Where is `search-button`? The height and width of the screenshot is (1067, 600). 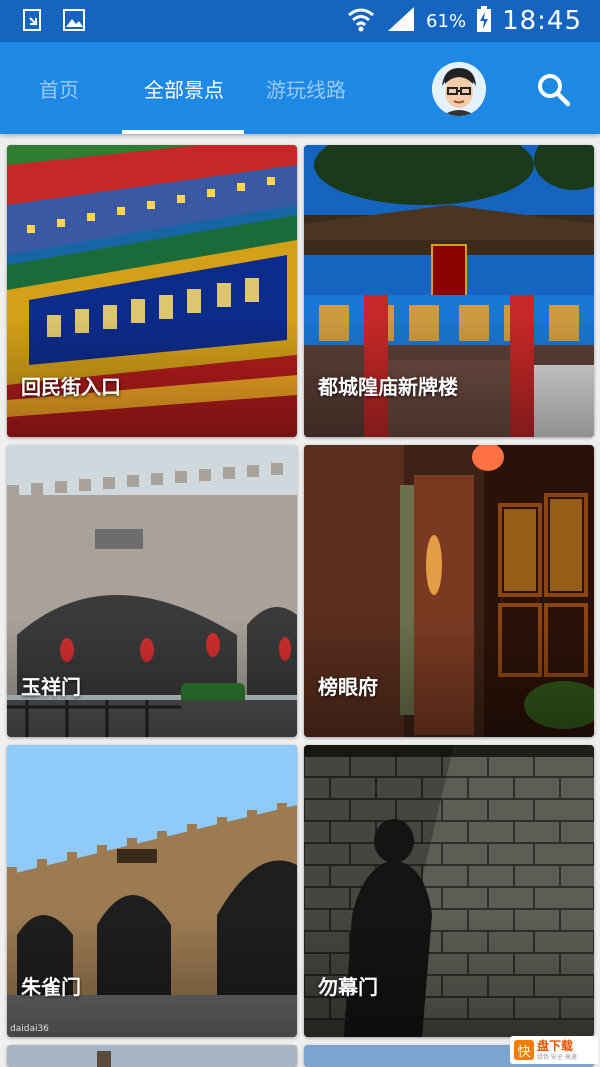
search-button is located at coordinates (554, 90).